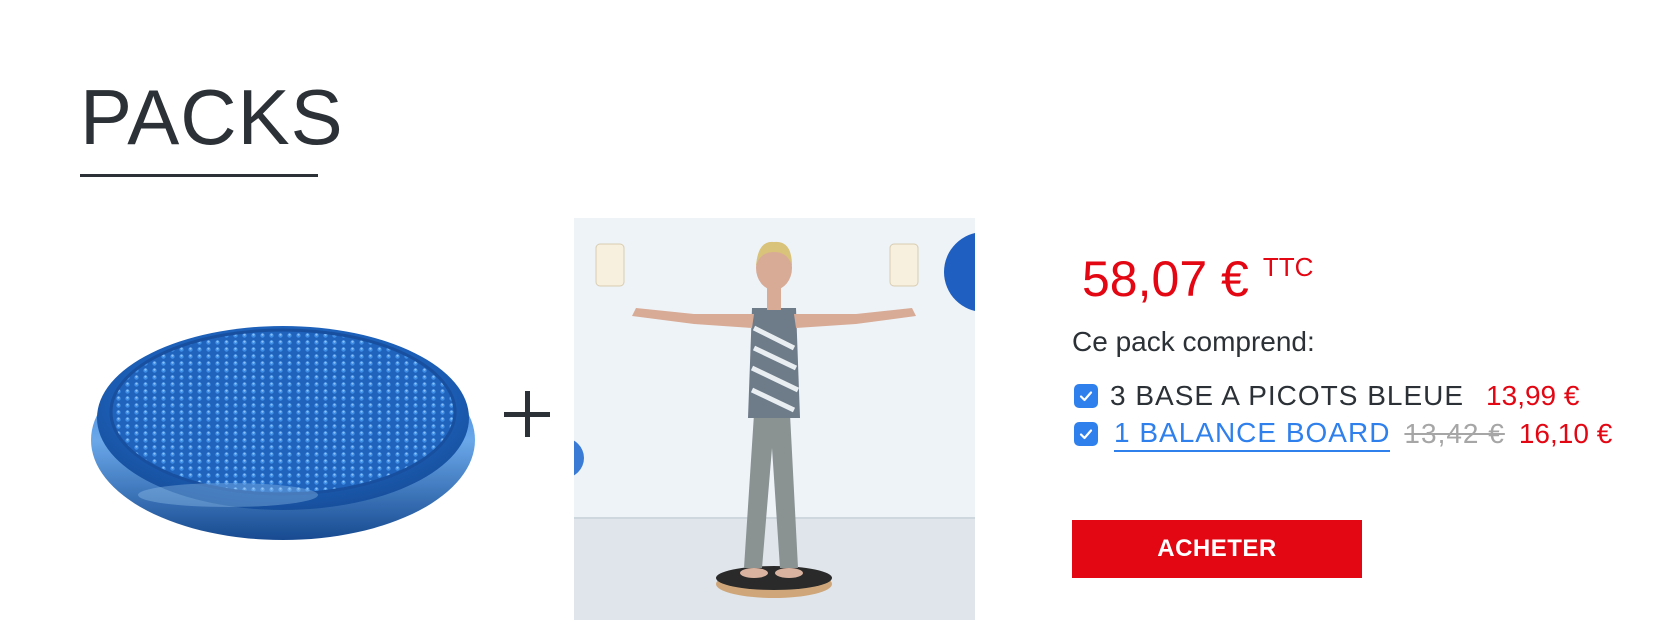 This screenshot has height=644, width=1658. I want to click on pack-item-link: 1 BALANCE BOARD, so click(1252, 434).